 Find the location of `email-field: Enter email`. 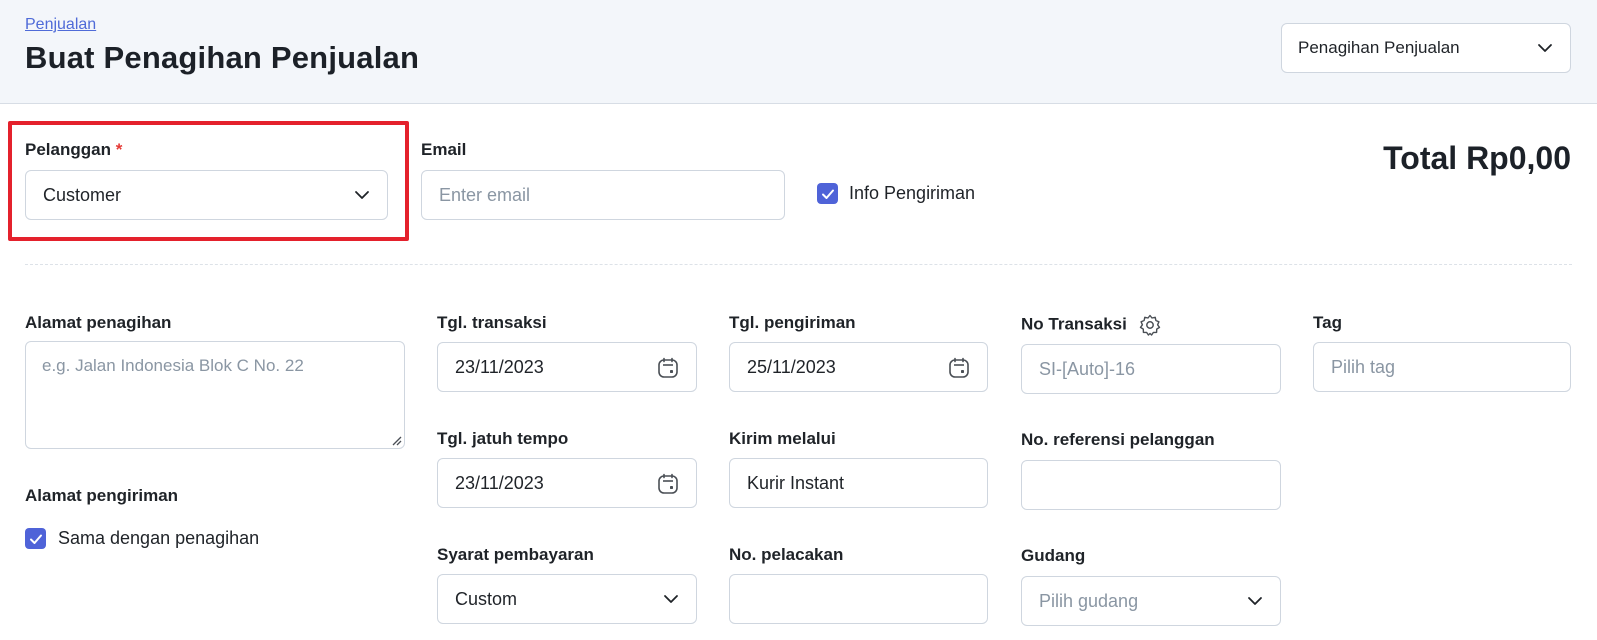

email-field: Enter email is located at coordinates (603, 195).